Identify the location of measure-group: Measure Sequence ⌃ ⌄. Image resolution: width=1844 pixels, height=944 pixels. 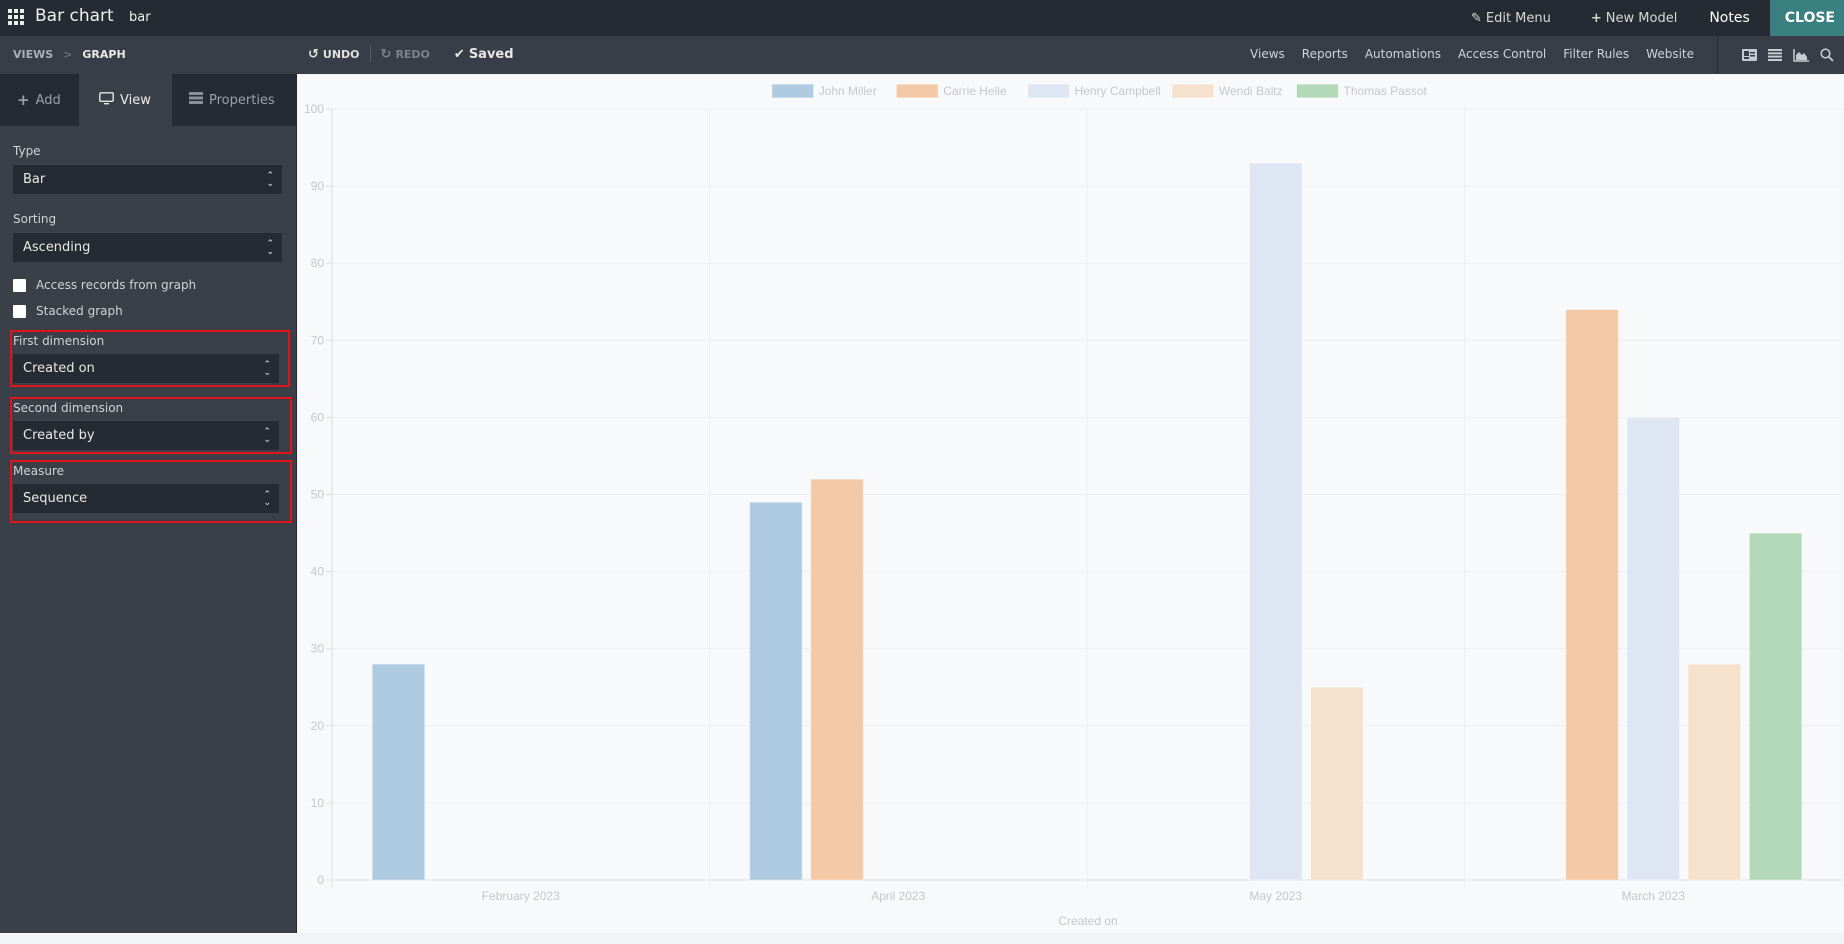
(151, 491).